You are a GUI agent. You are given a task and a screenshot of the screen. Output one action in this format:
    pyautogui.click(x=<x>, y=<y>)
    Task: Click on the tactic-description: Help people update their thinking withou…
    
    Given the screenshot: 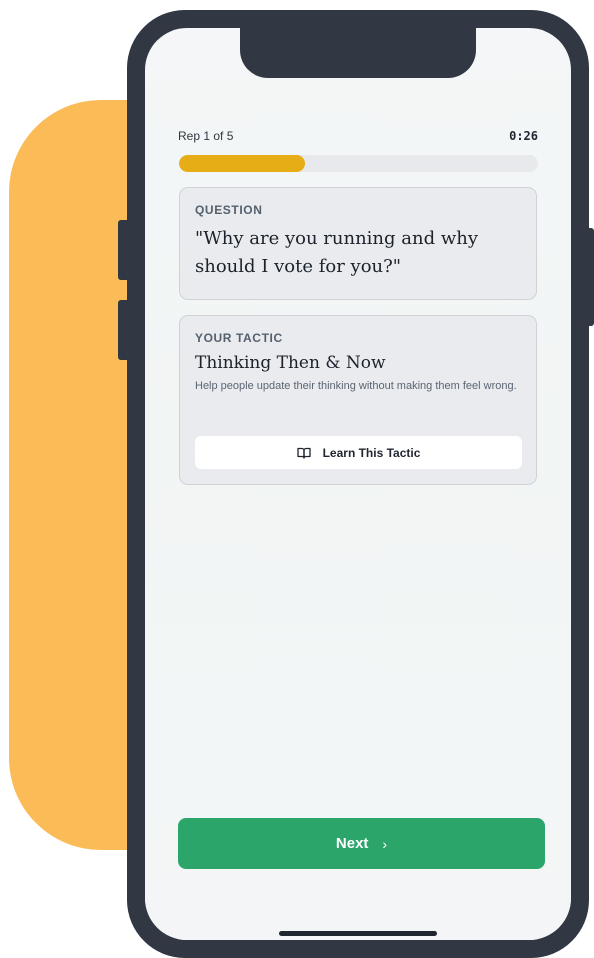 What is the action you would take?
    pyautogui.click(x=356, y=386)
    